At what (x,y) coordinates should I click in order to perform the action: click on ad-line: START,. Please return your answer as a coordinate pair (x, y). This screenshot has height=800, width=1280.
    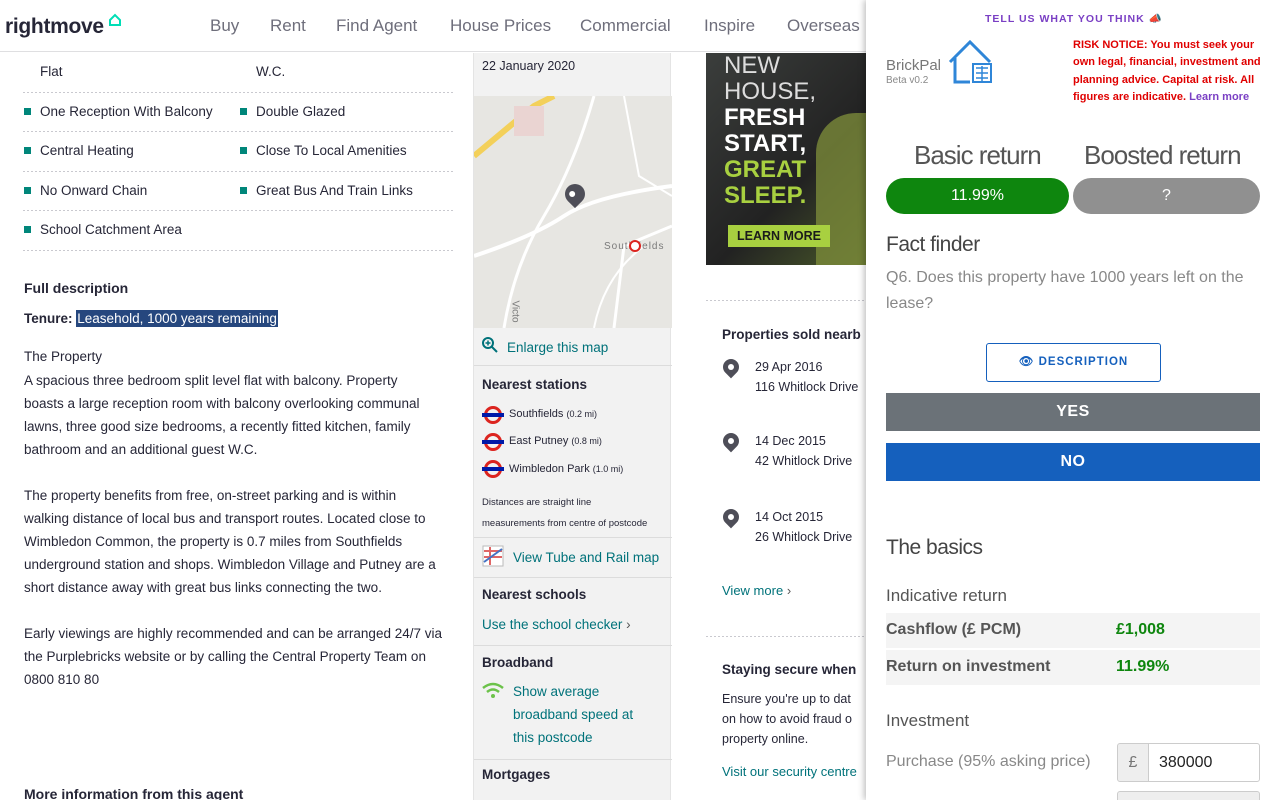
    Looking at the image, I should click on (765, 143).